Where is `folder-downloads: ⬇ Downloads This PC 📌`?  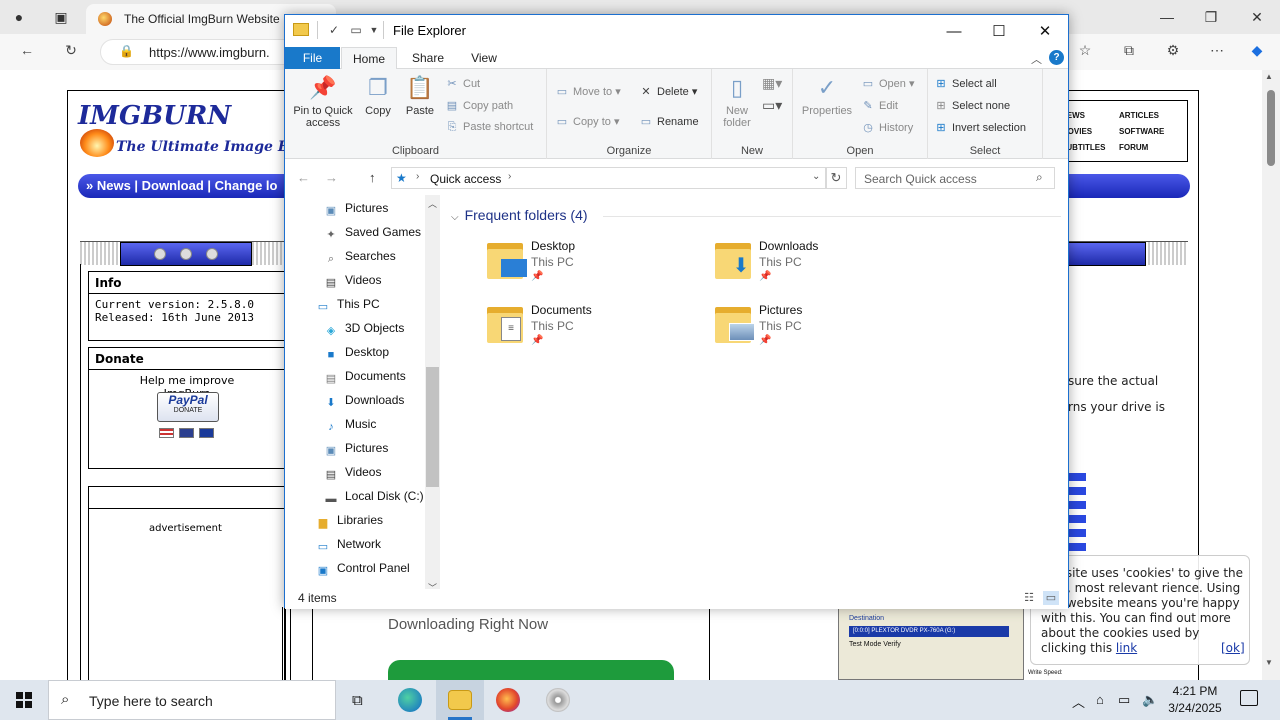 folder-downloads: ⬇ Downloads This PC 📌 is located at coordinates (813, 263).